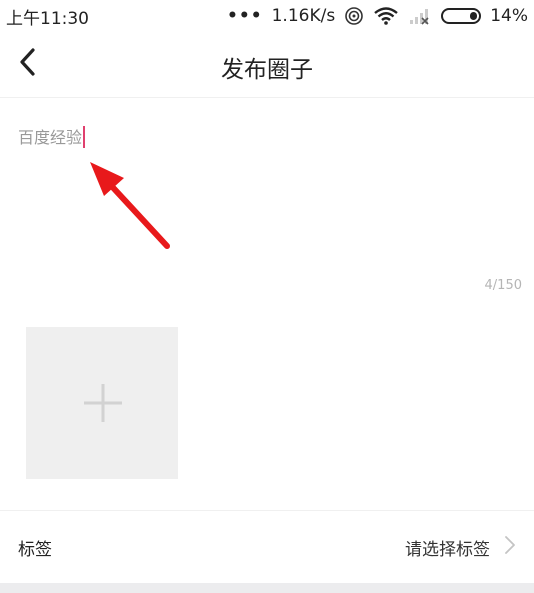  I want to click on char-count: 4/150, so click(503, 285).